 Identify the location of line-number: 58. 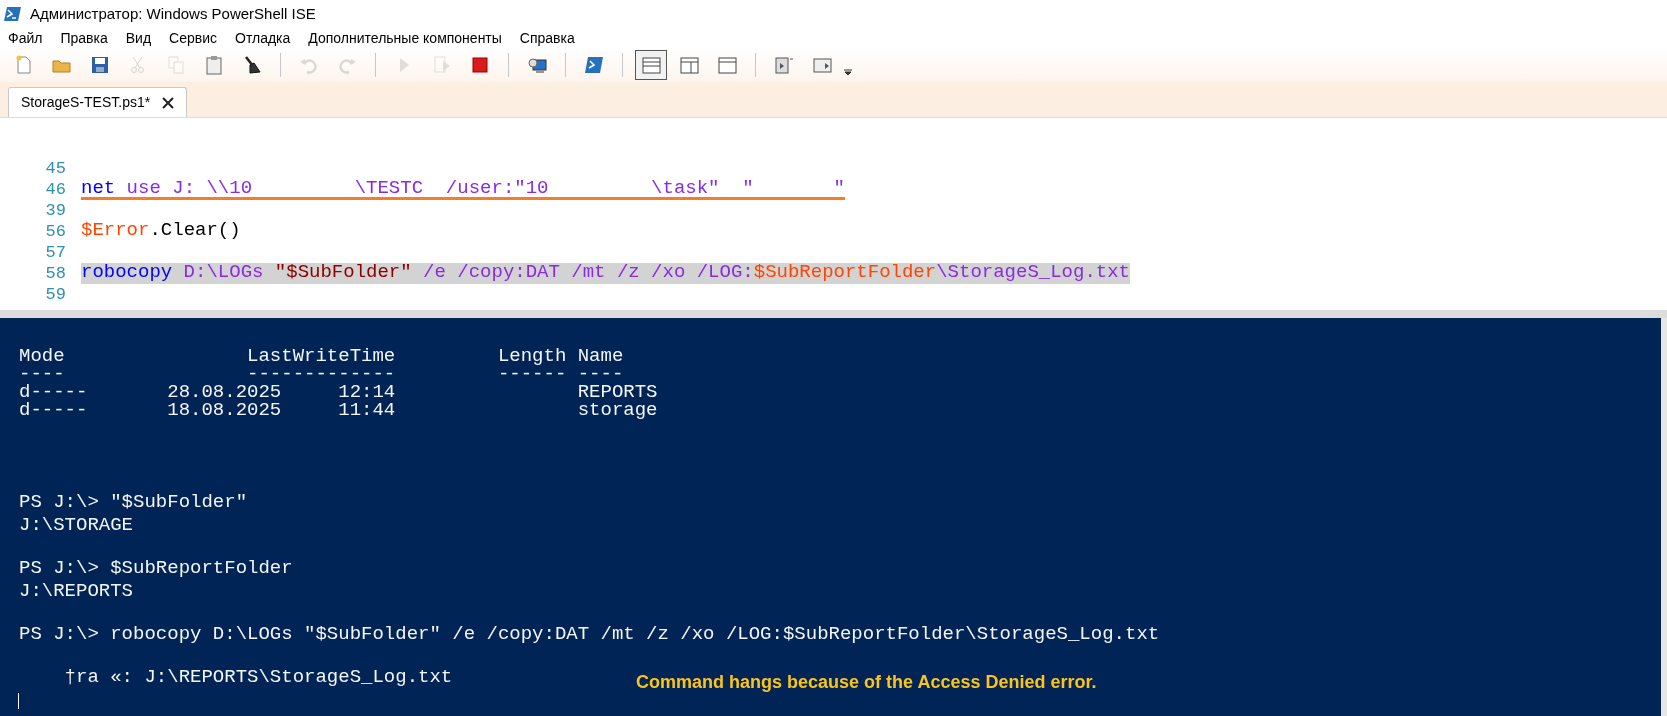
(55, 273).